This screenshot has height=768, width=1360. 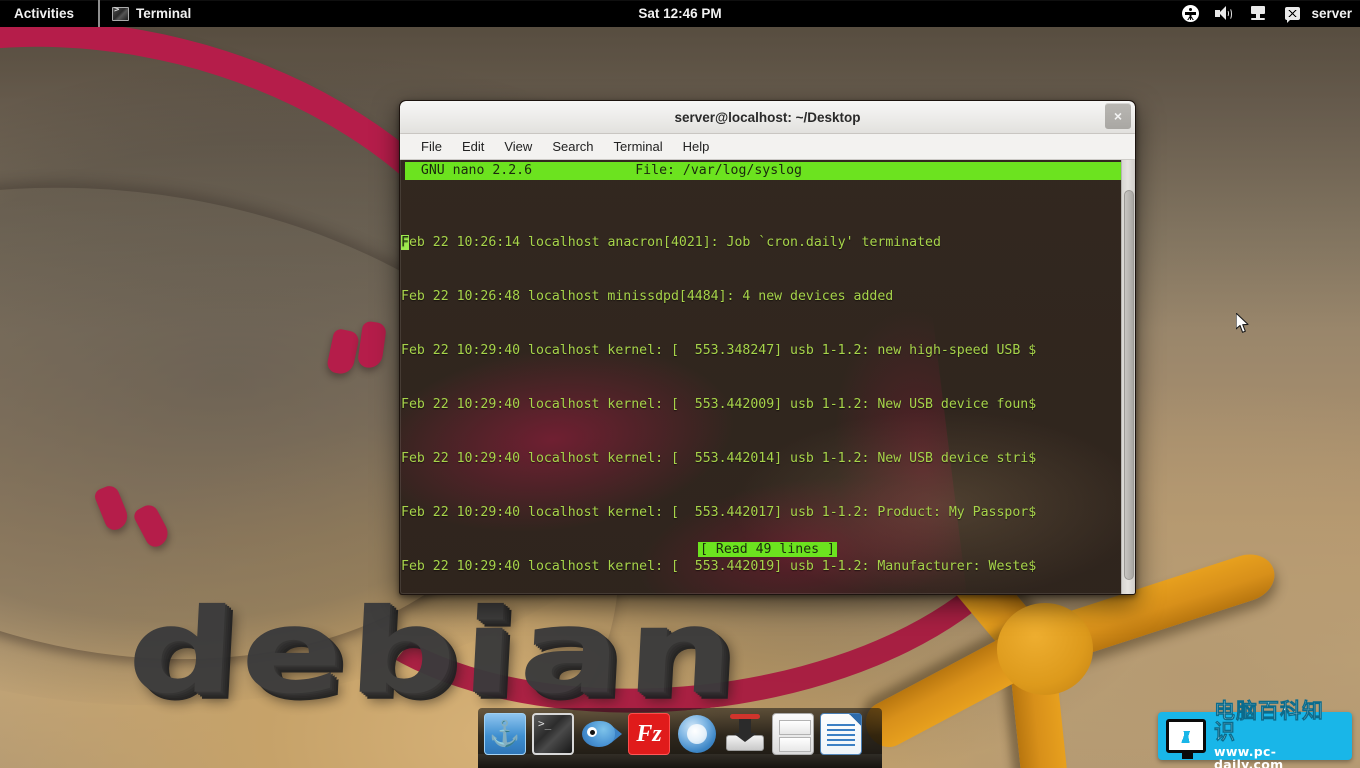 I want to click on watermark-chinese-text: 电脑百科知识, so click(x=1269, y=721).